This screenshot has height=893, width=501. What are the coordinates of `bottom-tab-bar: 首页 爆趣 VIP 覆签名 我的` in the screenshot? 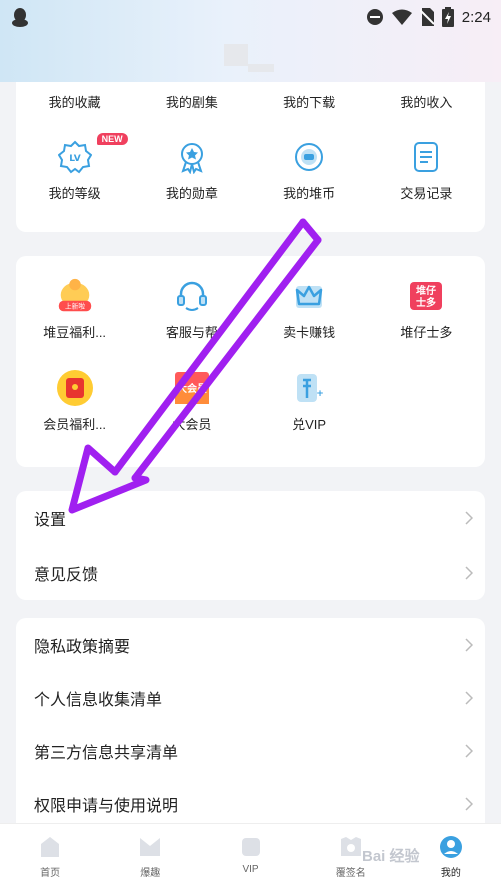 It's located at (250, 858).